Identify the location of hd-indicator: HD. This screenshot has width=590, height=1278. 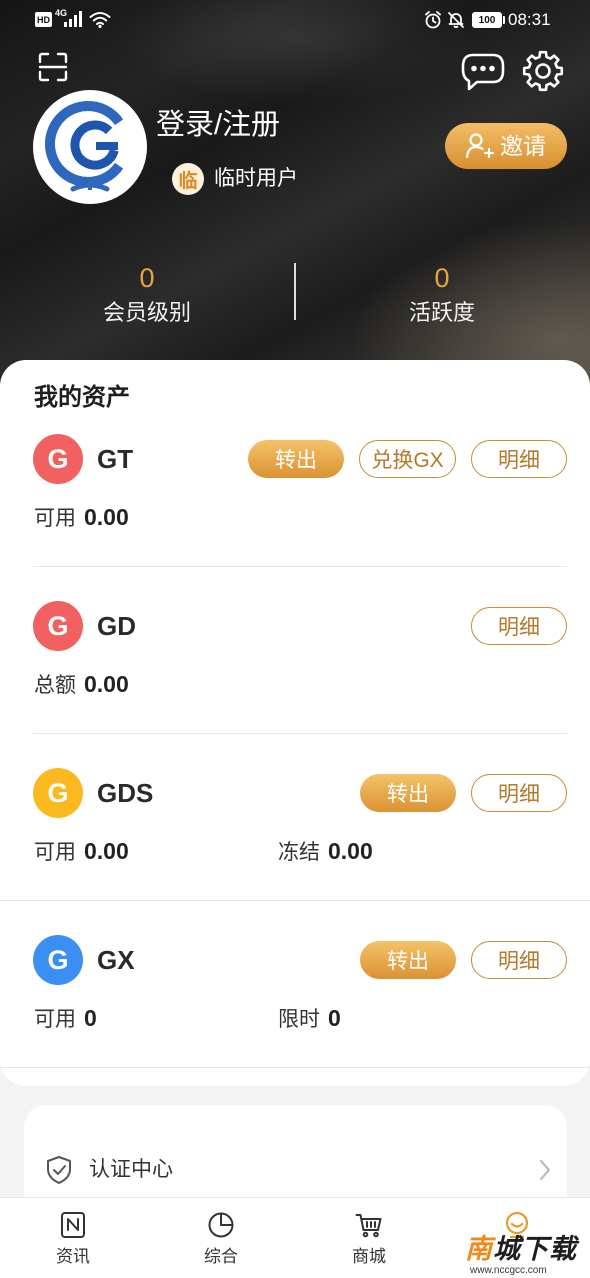
(43, 19).